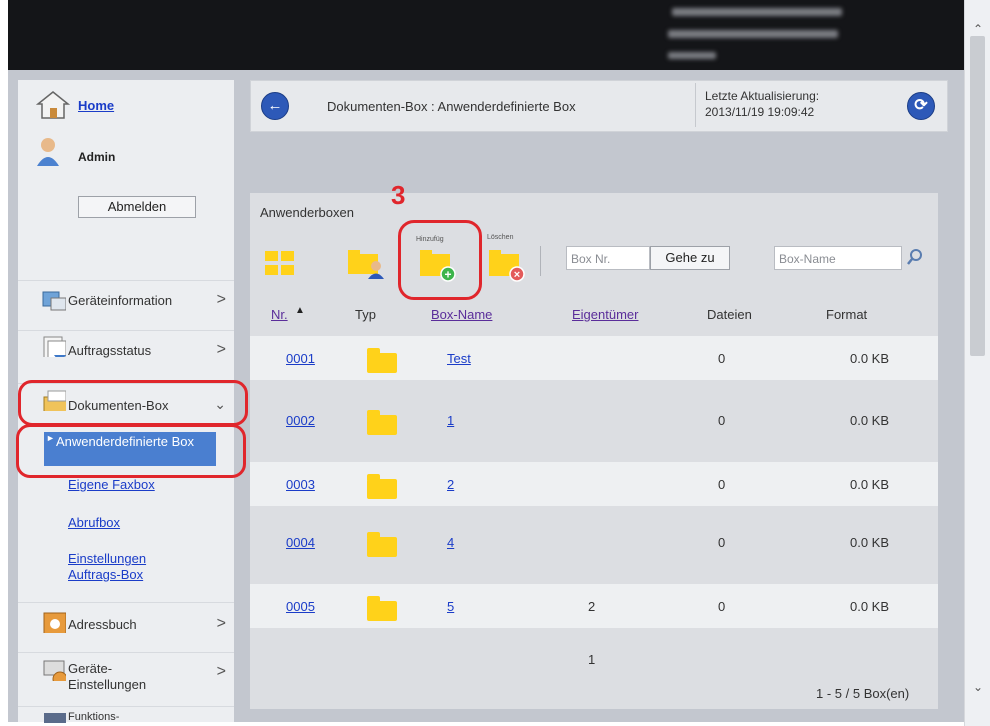  Describe the element at coordinates (540, 261) in the screenshot. I see `toolbar-divider` at that location.